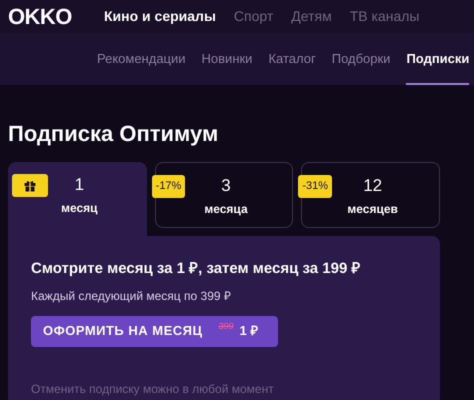  I want to click on subscribe-button: ОФОРМИТЬ НА МЕСЯЦ 399 1 ₽, so click(154, 331).